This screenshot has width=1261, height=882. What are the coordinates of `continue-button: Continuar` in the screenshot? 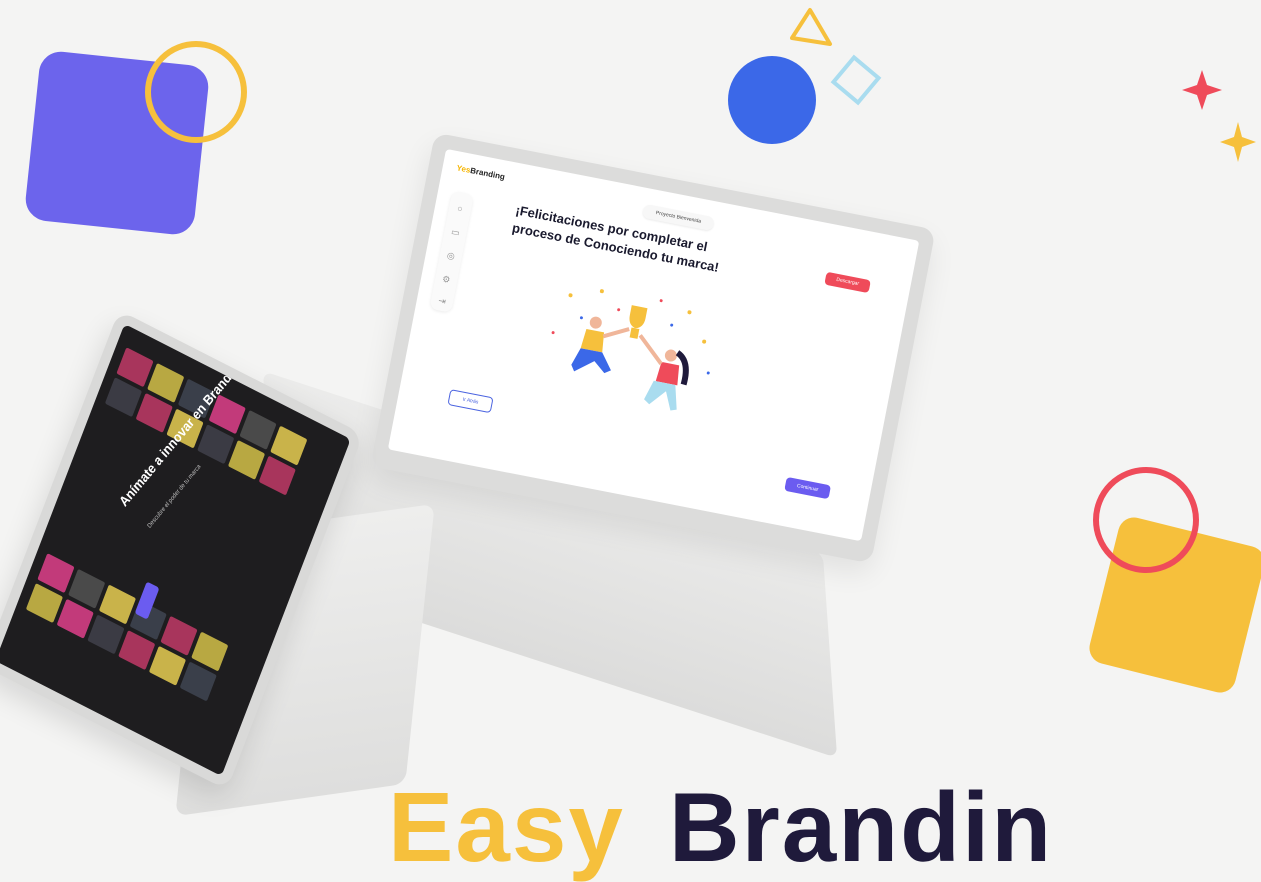 It's located at (808, 488).